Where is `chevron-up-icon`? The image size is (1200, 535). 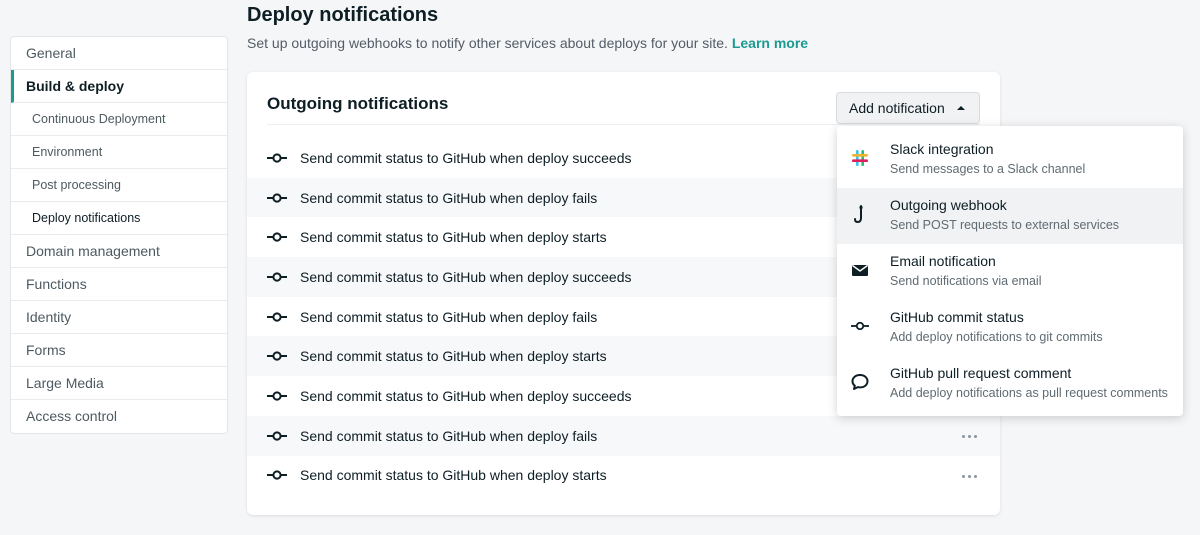
chevron-up-icon is located at coordinates (961, 108).